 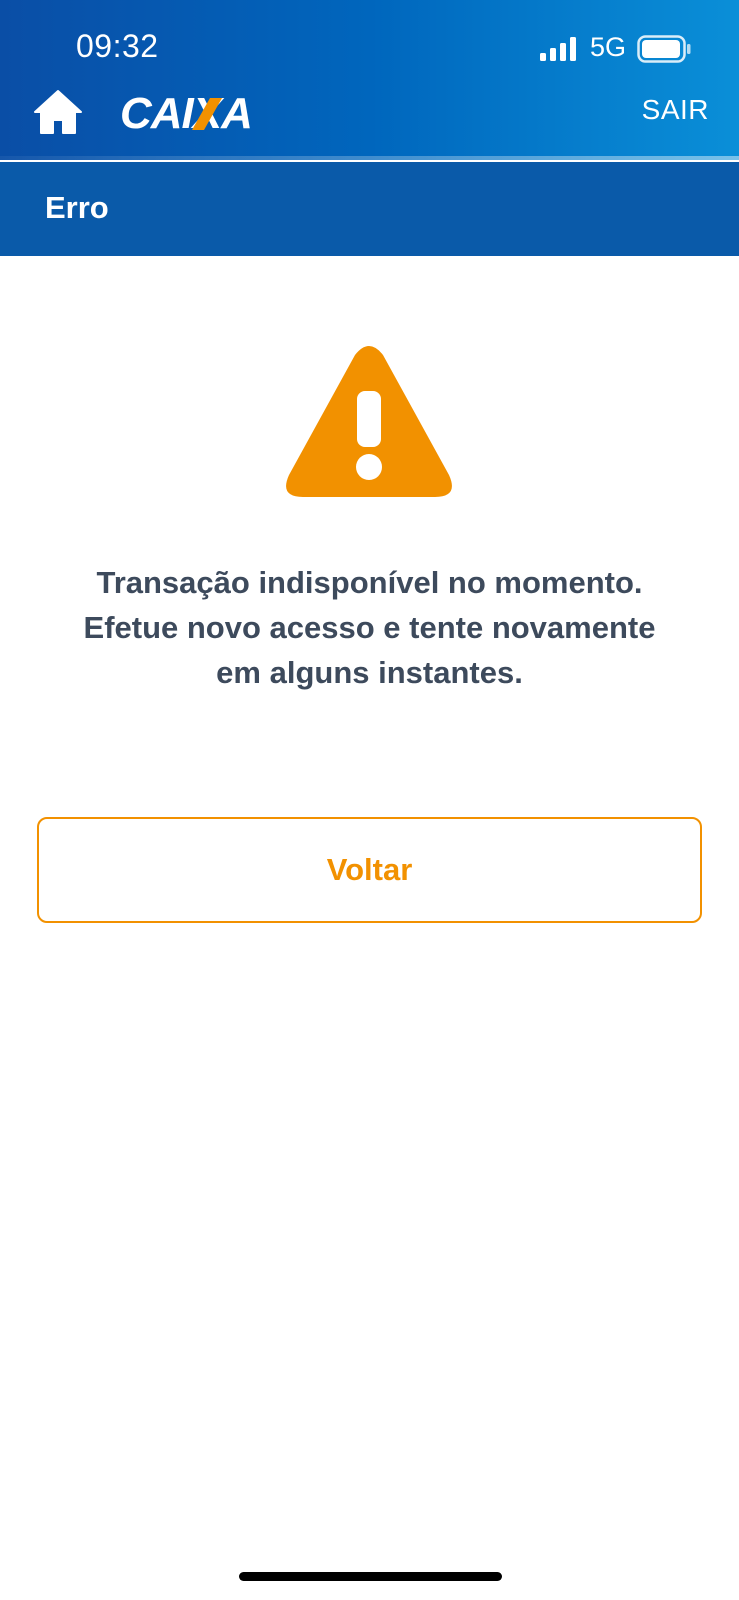 What do you see at coordinates (117, 46) in the screenshot?
I see `status-time: 09:32` at bounding box center [117, 46].